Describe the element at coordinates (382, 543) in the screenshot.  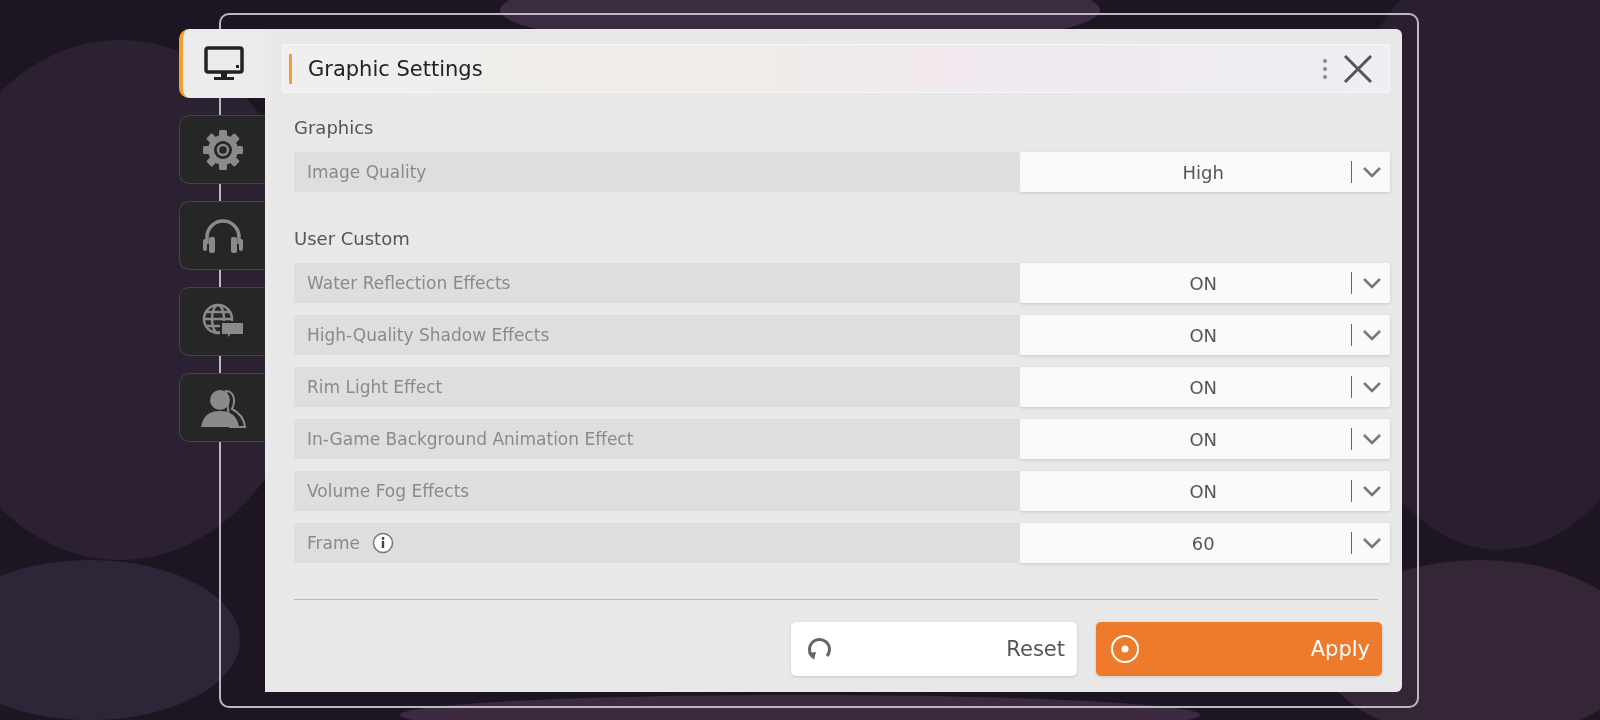
I see `info-icon` at that location.